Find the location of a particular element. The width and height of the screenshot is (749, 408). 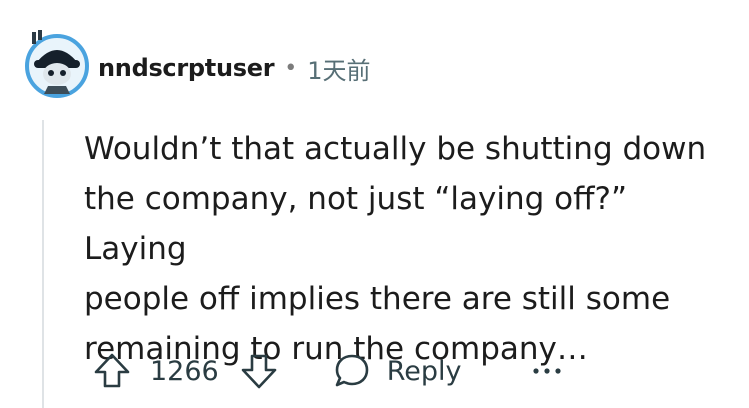

downvote-button is located at coordinates (259, 371).